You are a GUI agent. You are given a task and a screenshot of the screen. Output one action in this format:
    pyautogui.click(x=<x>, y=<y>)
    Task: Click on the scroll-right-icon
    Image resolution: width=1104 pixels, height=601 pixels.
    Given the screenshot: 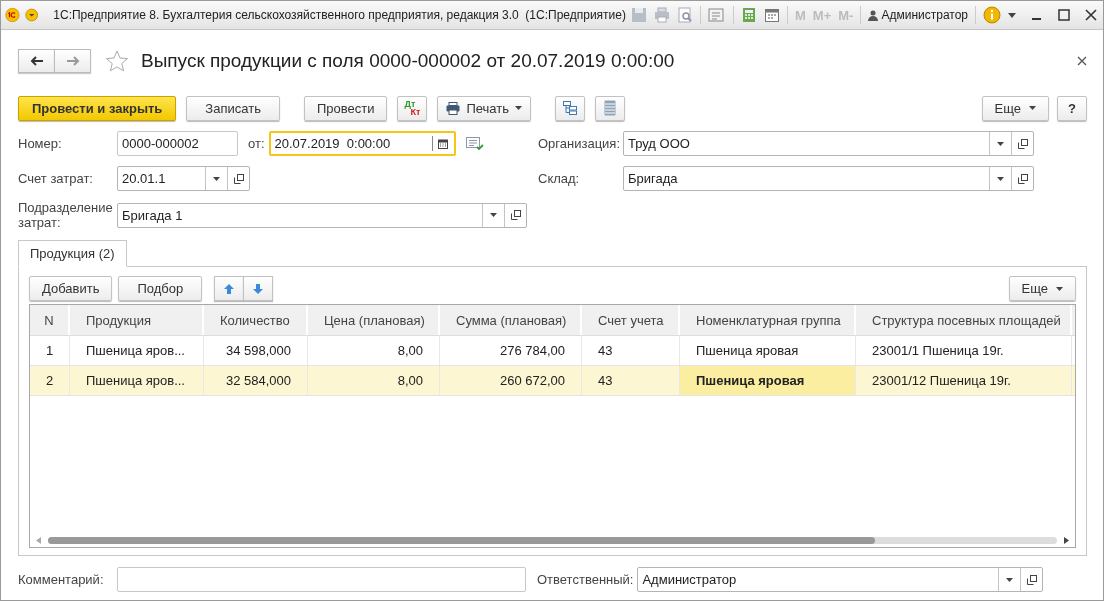 What is the action you would take?
    pyautogui.click(x=1066, y=540)
    